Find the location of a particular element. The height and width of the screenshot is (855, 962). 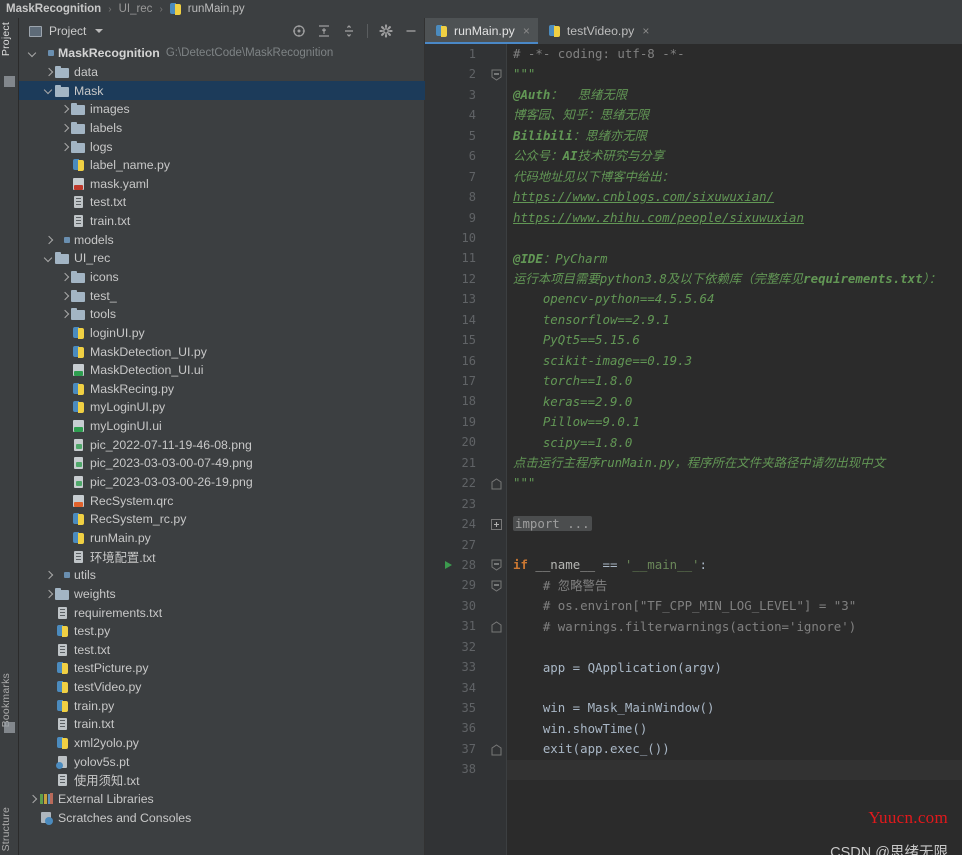

code-line: # -*- coding: utf-8 -*- is located at coordinates (737, 54).